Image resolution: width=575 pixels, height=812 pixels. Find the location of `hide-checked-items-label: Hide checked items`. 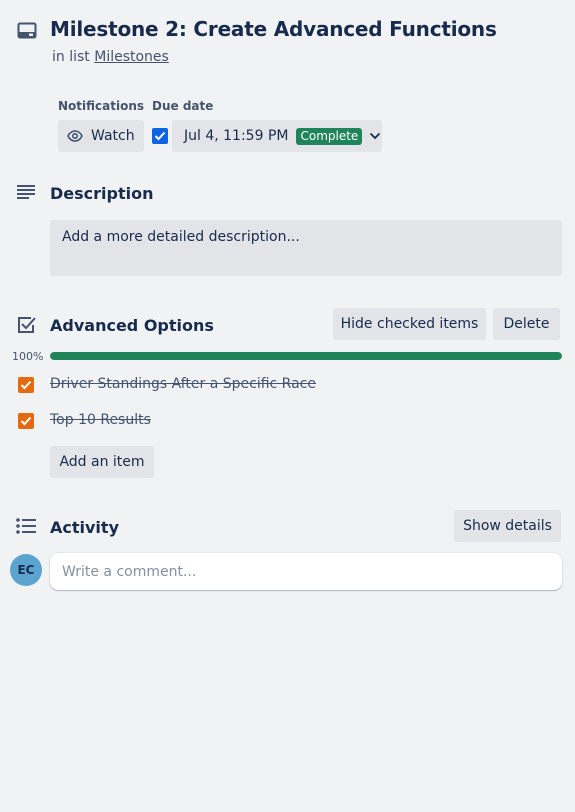

hide-checked-items-label: Hide checked items is located at coordinates (409, 324).